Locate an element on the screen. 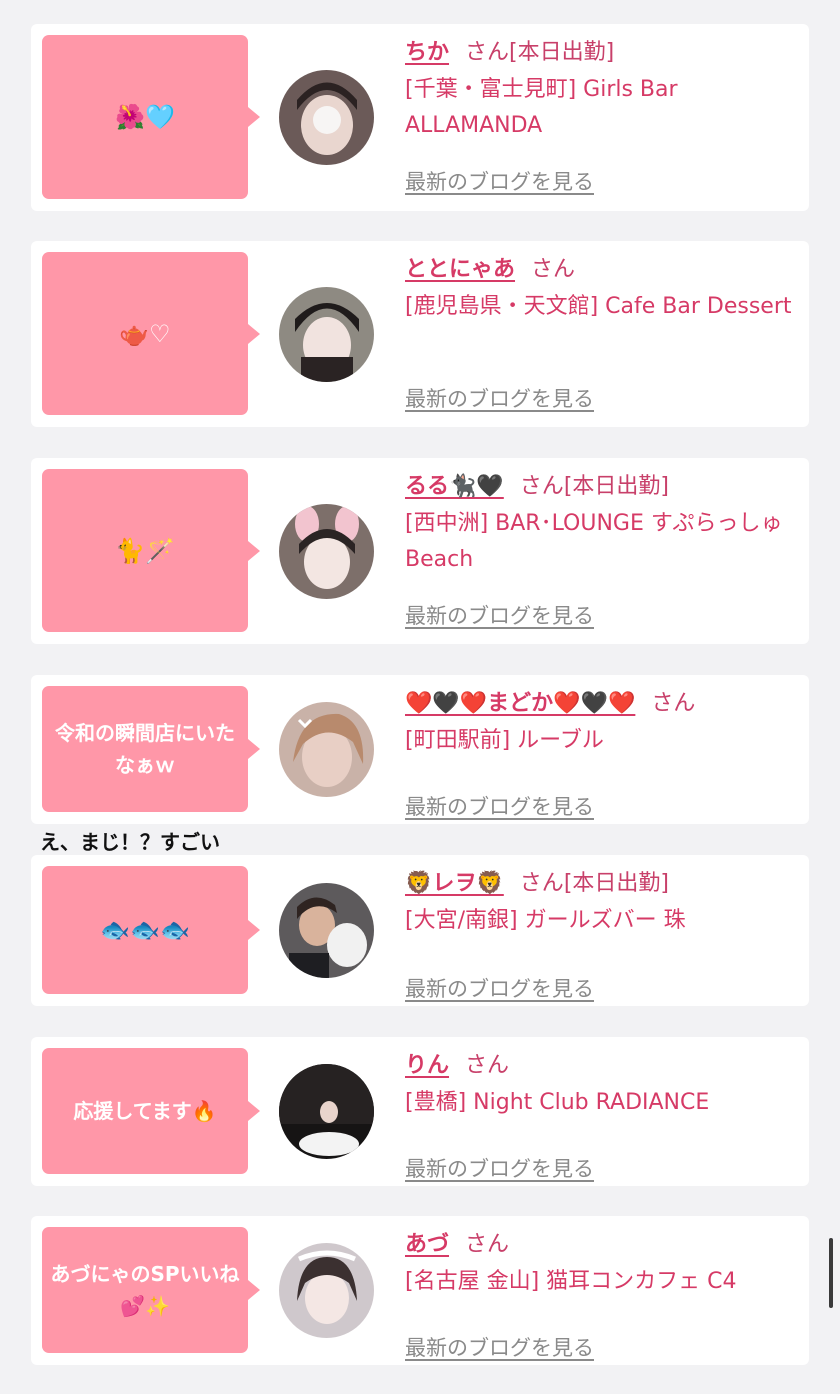 The height and width of the screenshot is (1394, 840). name-link: るる🐈‍⬛🖤 is located at coordinates (454, 486).